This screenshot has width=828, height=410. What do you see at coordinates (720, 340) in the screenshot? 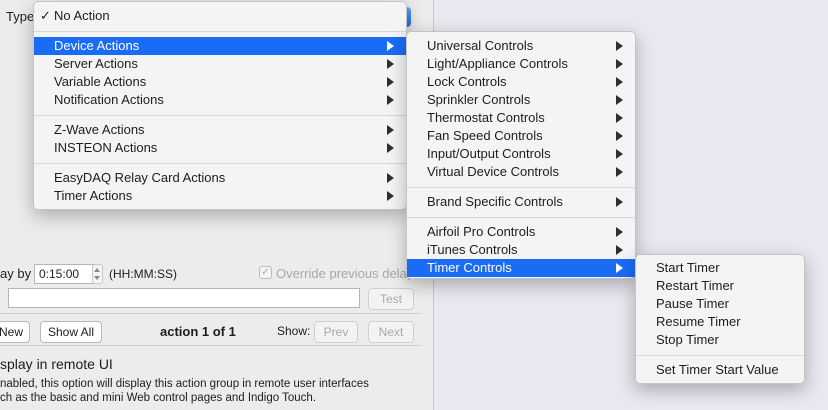
I see `menu-item-stop-timer: Stop Timer` at bounding box center [720, 340].